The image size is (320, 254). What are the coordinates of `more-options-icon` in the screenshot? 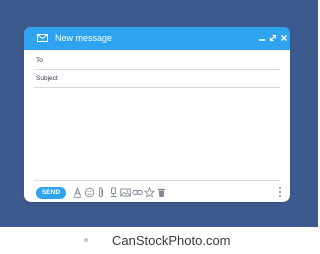 It's located at (280, 192).